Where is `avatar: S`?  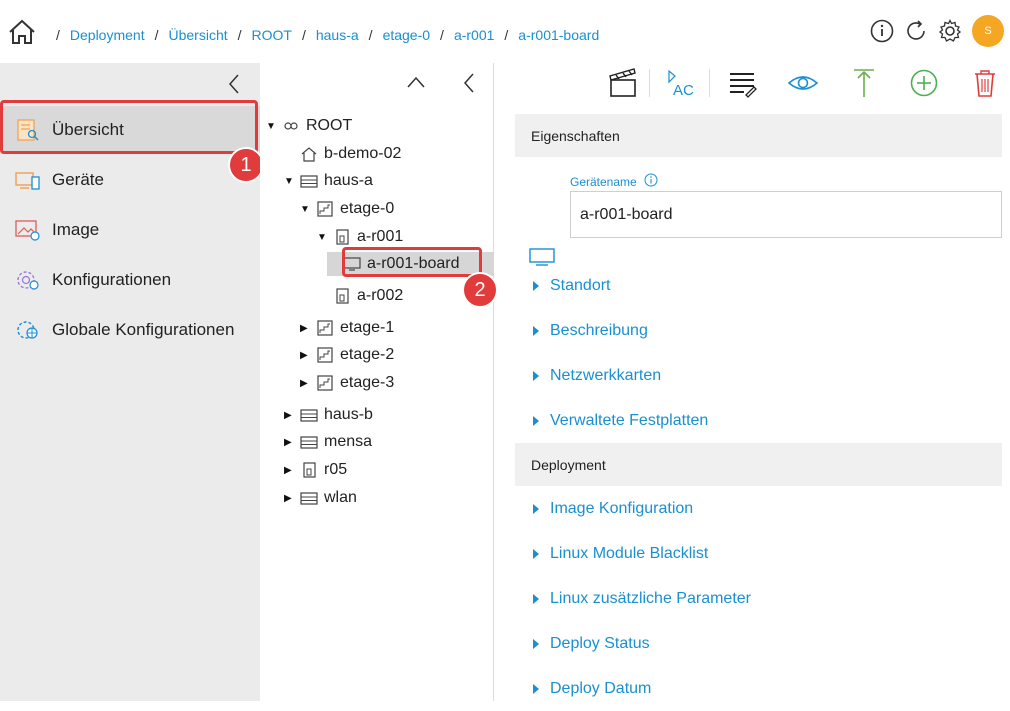 avatar: S is located at coordinates (988, 31).